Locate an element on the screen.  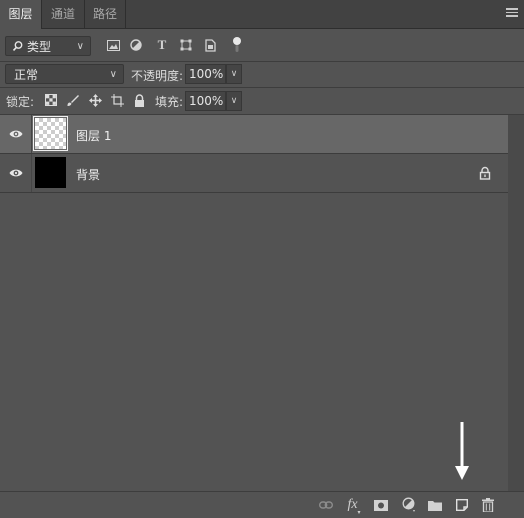
tab-layers: 图层 is located at coordinates (21, 14).